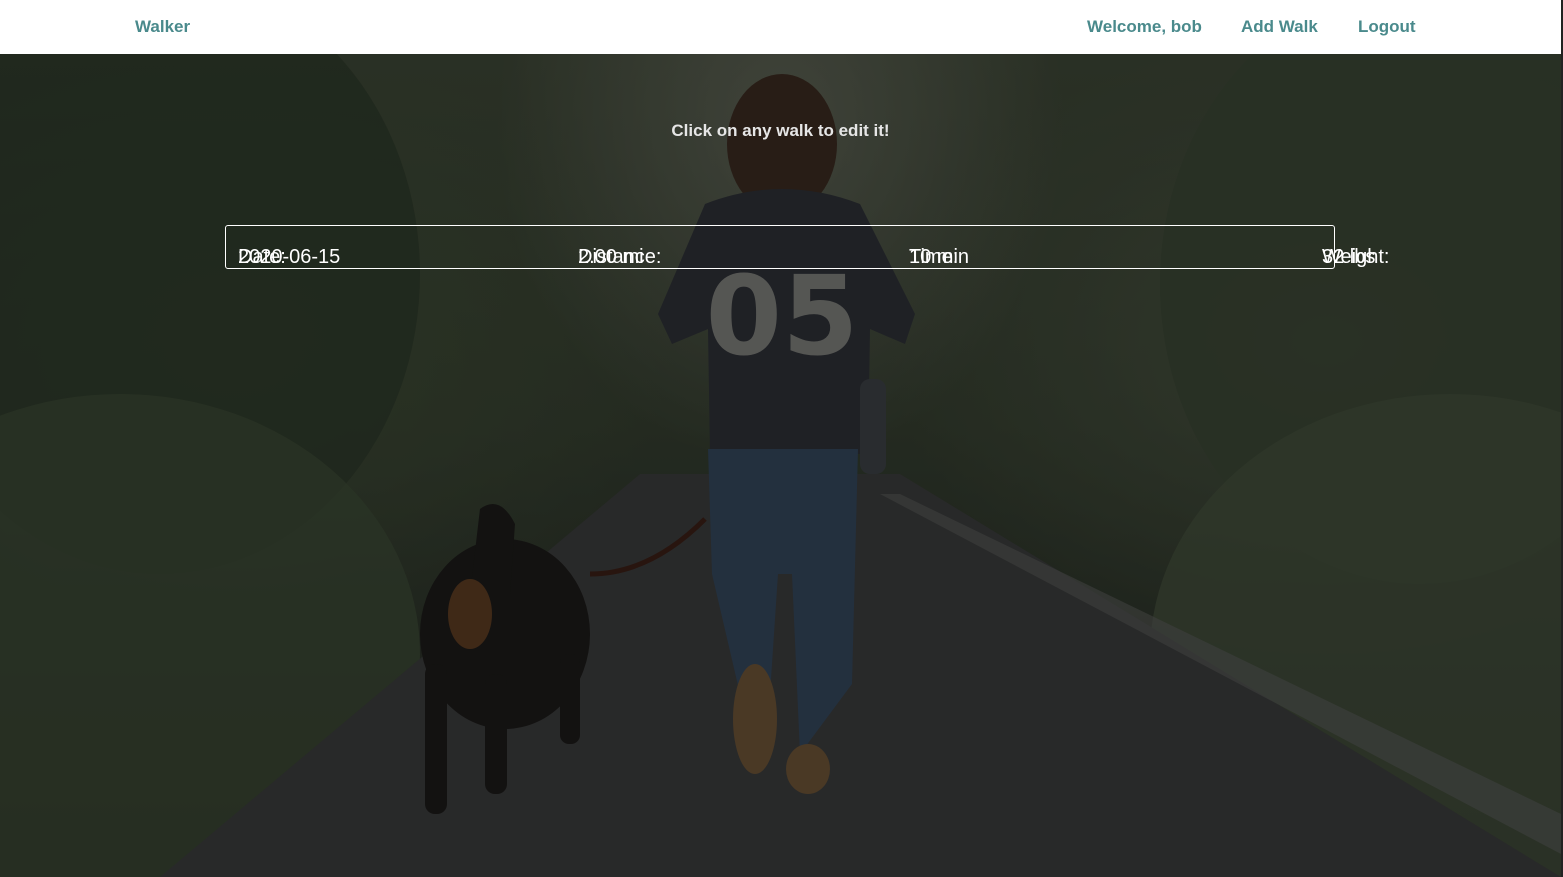 The image size is (1563, 877). I want to click on edit-instruction: Click on any walk to edit it!, so click(780, 130).